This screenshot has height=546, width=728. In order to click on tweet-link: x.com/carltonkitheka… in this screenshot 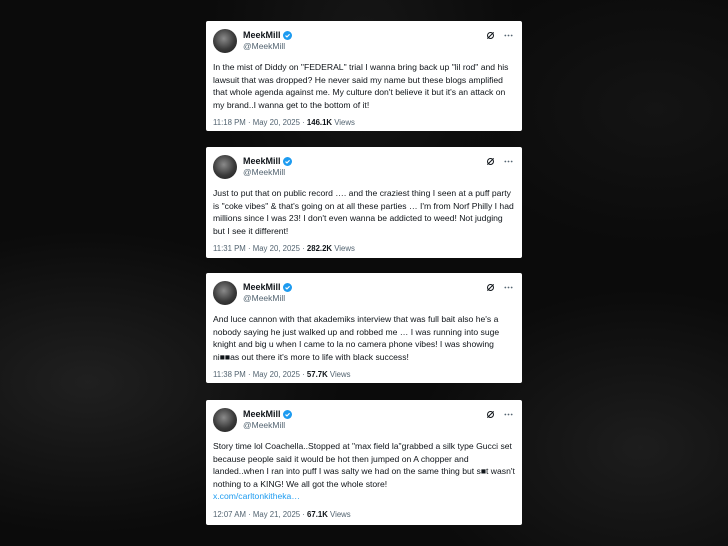, I will do `click(364, 496)`.